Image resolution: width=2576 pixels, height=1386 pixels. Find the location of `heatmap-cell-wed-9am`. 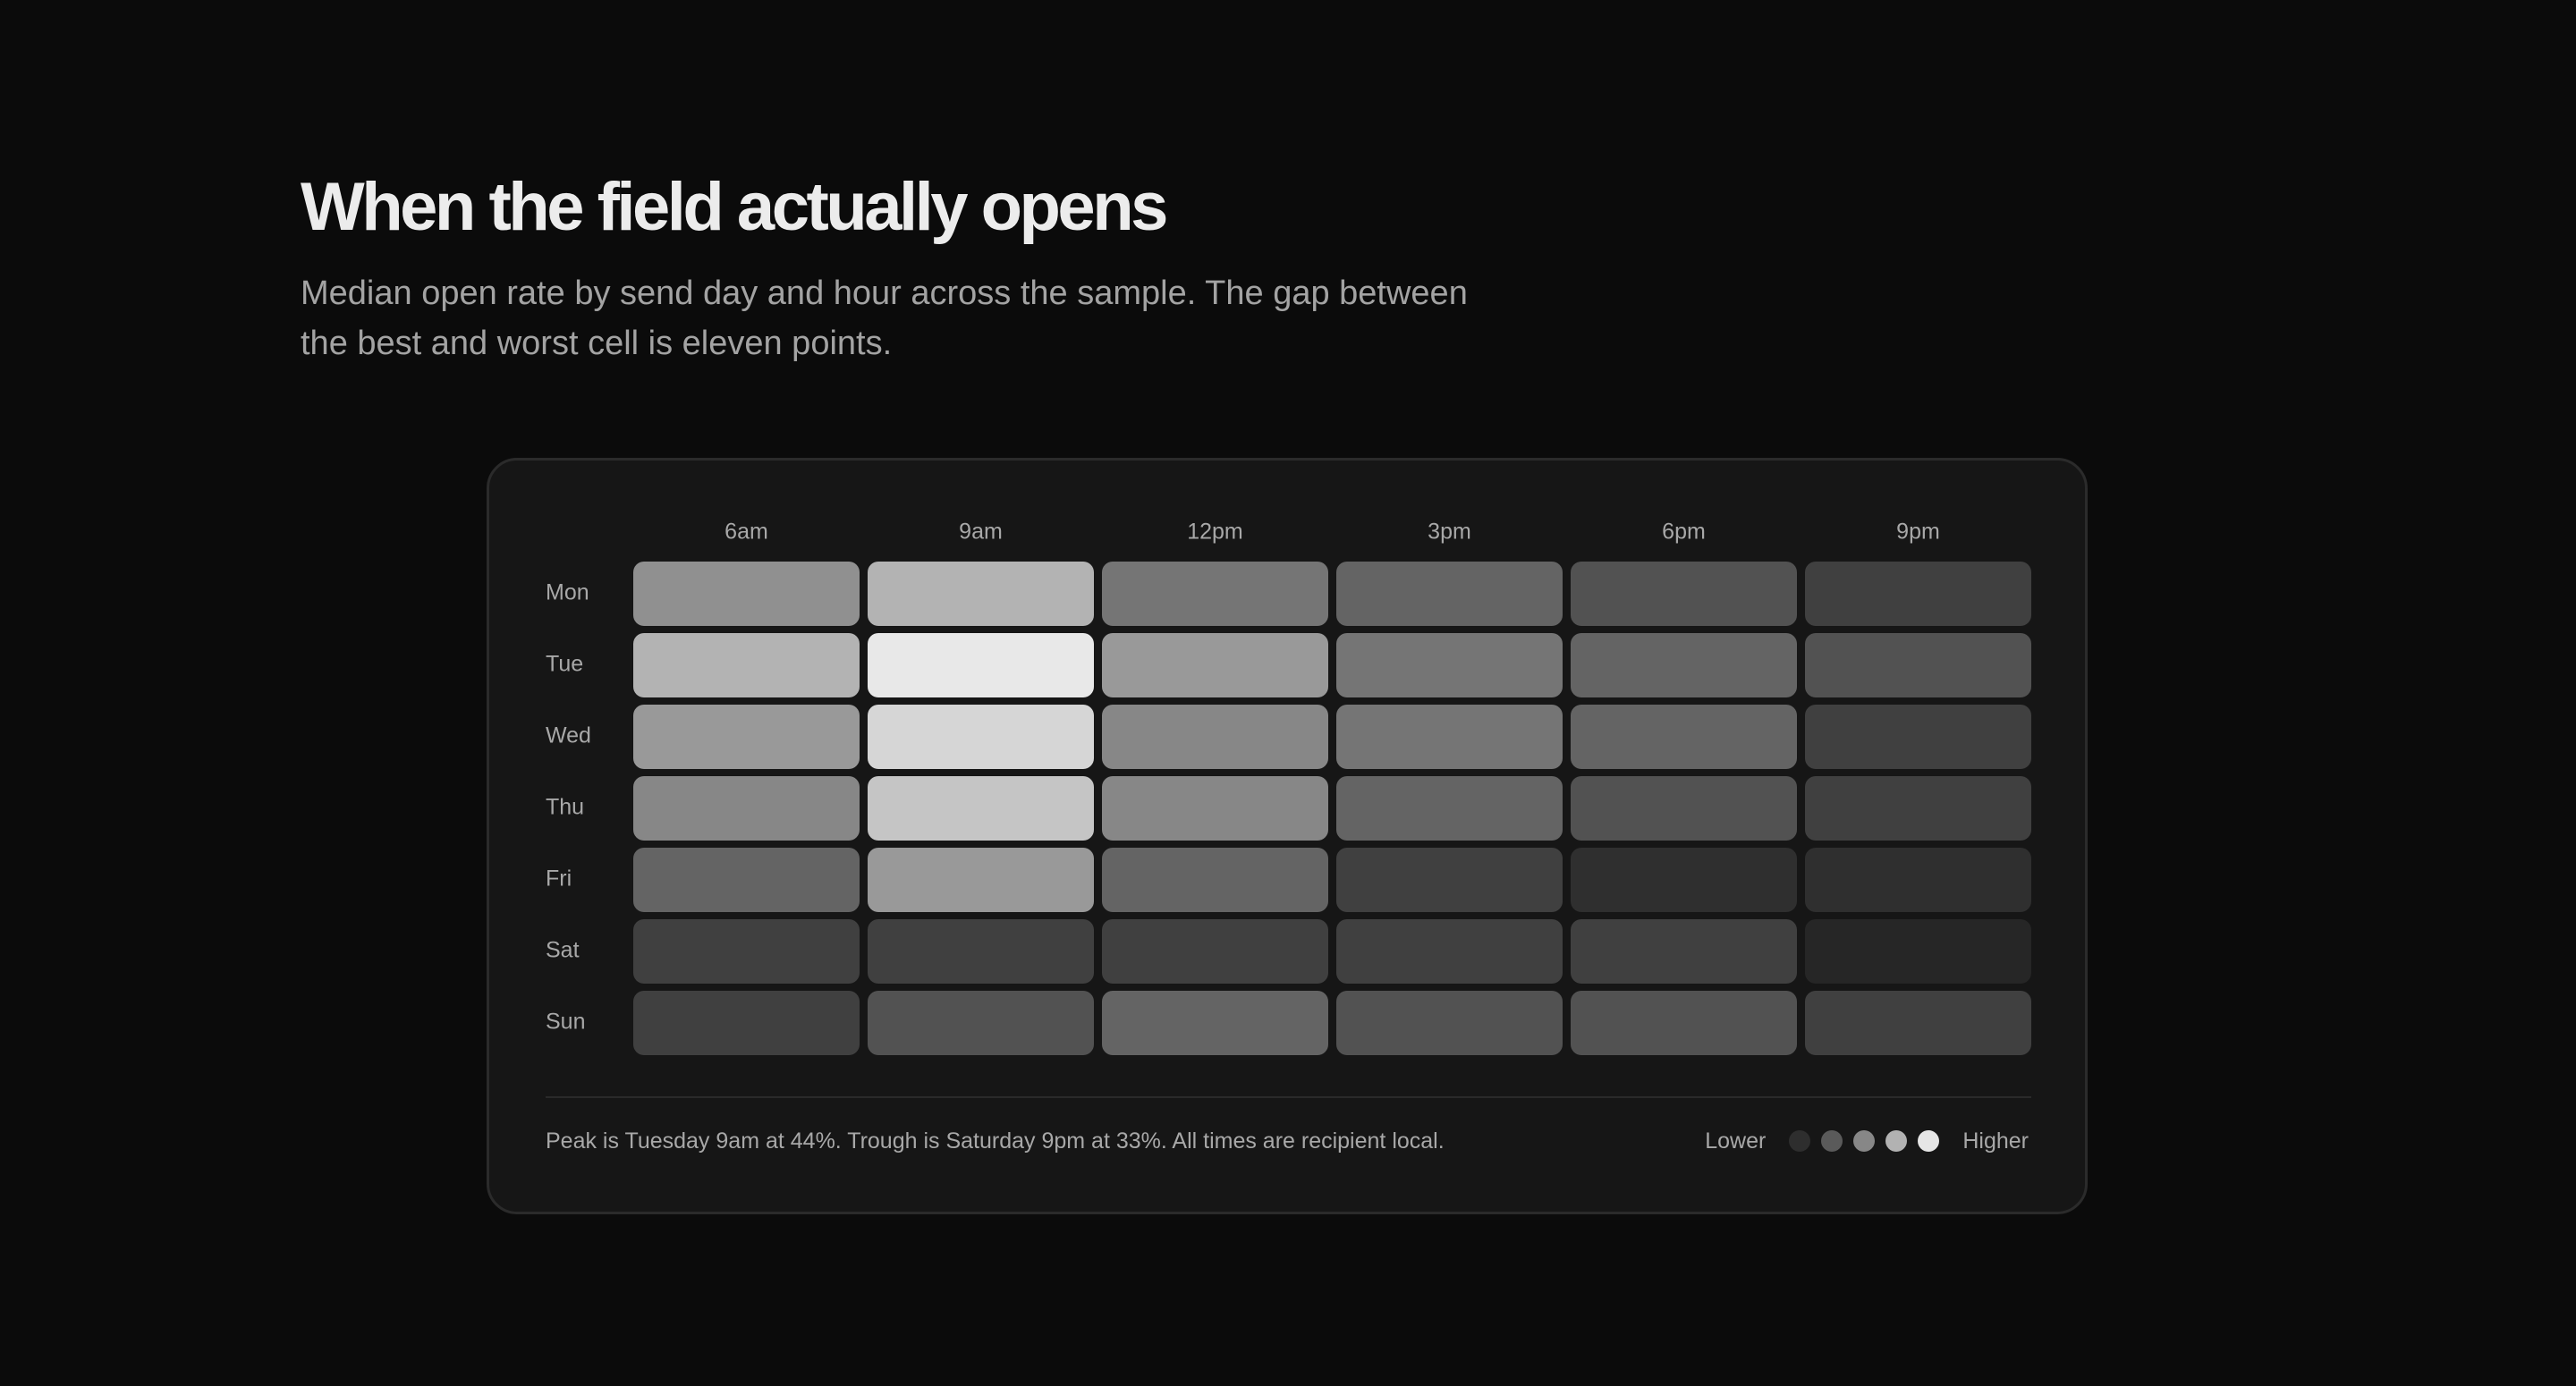

heatmap-cell-wed-9am is located at coordinates (981, 737).